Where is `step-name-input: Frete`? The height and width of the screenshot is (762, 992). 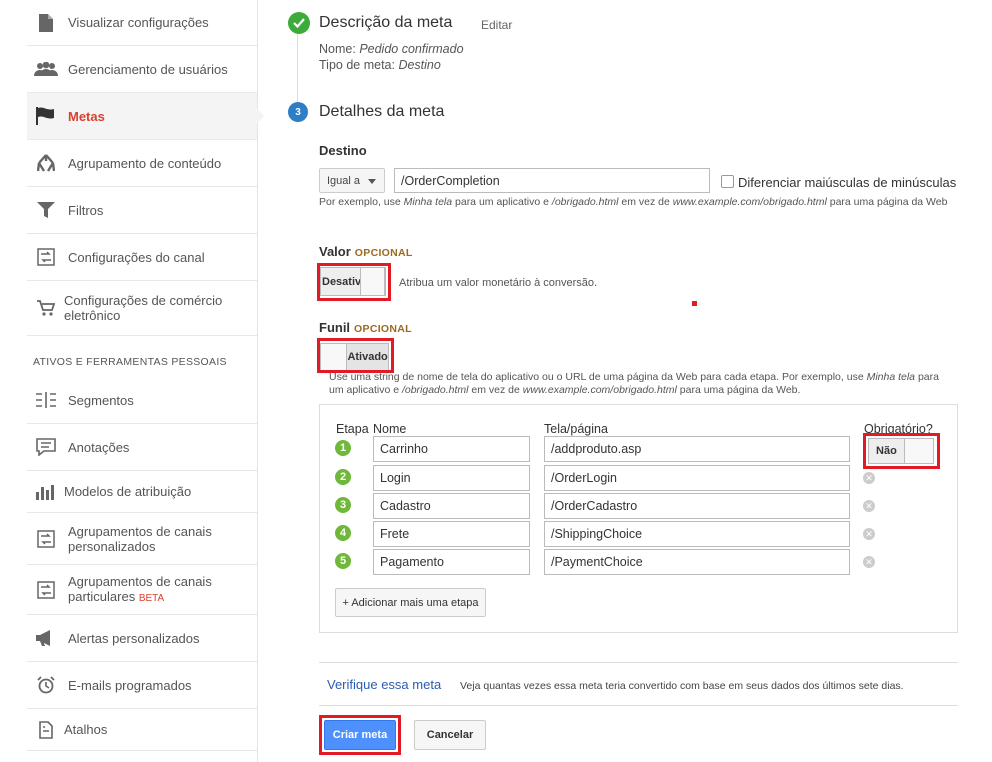
step-name-input: Frete is located at coordinates (451, 534).